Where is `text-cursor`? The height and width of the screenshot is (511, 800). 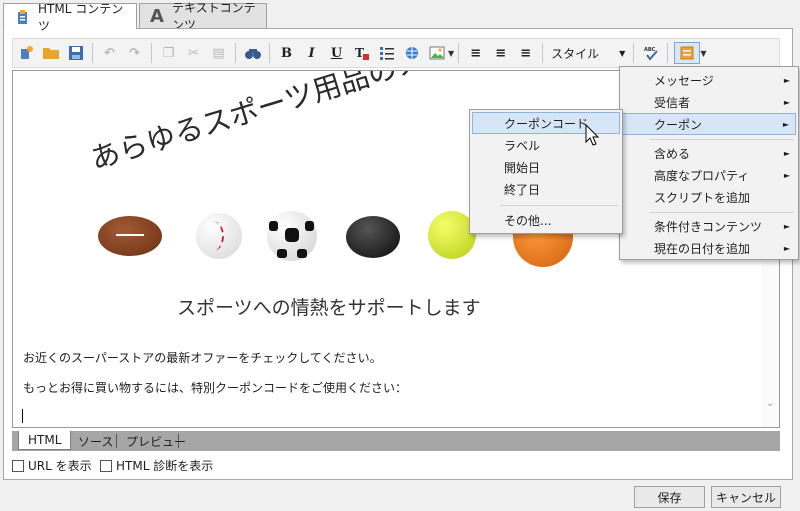 text-cursor is located at coordinates (22, 416).